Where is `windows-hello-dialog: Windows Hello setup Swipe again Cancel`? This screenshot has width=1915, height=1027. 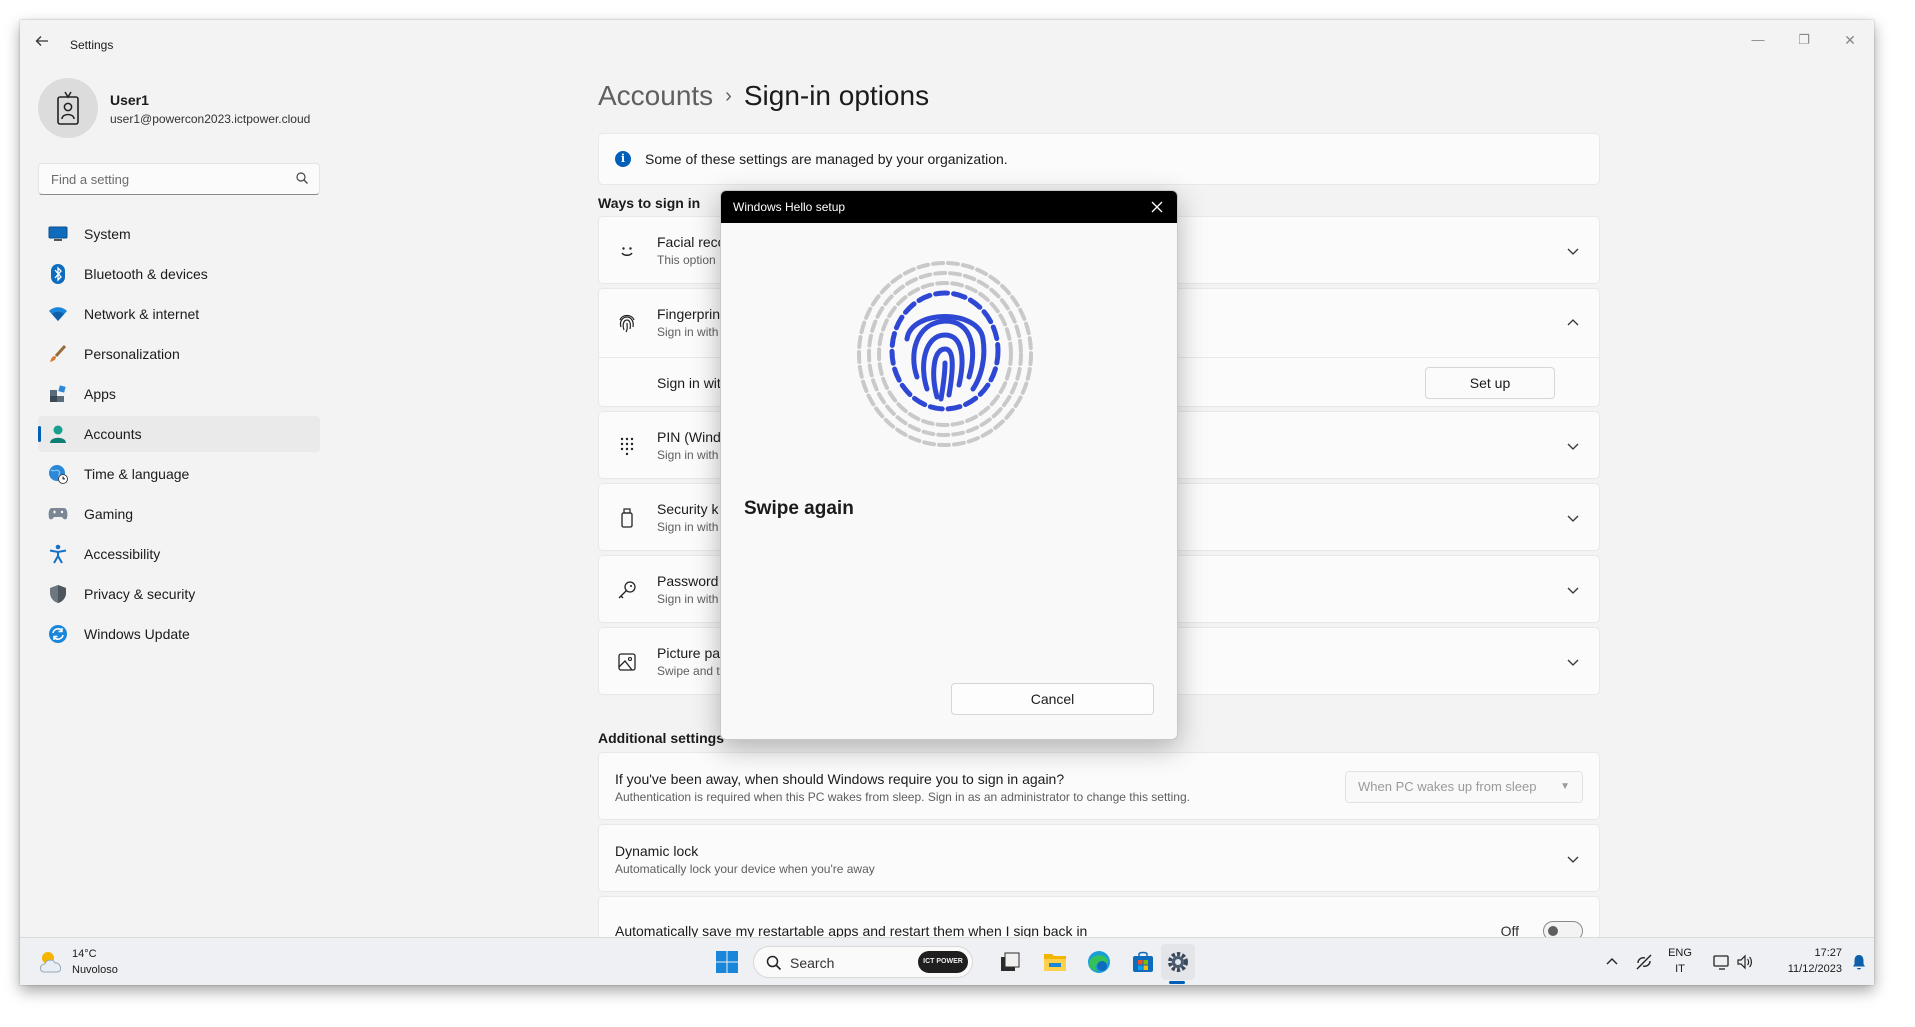 windows-hello-dialog: Windows Hello setup Swipe again Cancel is located at coordinates (949, 465).